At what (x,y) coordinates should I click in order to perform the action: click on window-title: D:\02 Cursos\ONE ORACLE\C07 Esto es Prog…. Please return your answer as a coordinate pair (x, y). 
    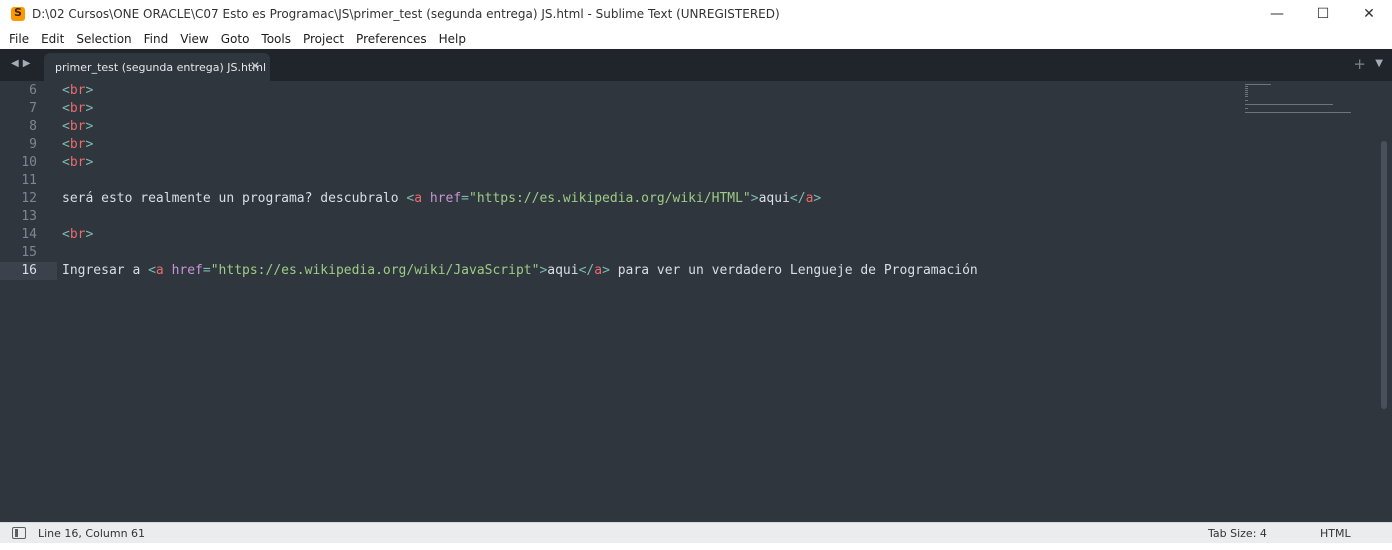
    Looking at the image, I should click on (406, 14).